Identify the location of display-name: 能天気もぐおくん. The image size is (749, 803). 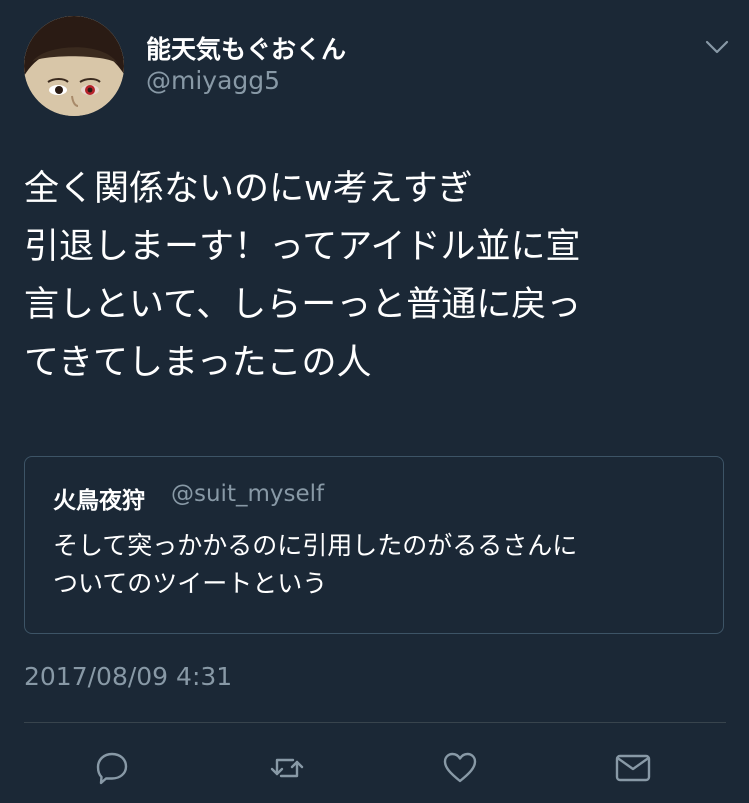
(246, 48).